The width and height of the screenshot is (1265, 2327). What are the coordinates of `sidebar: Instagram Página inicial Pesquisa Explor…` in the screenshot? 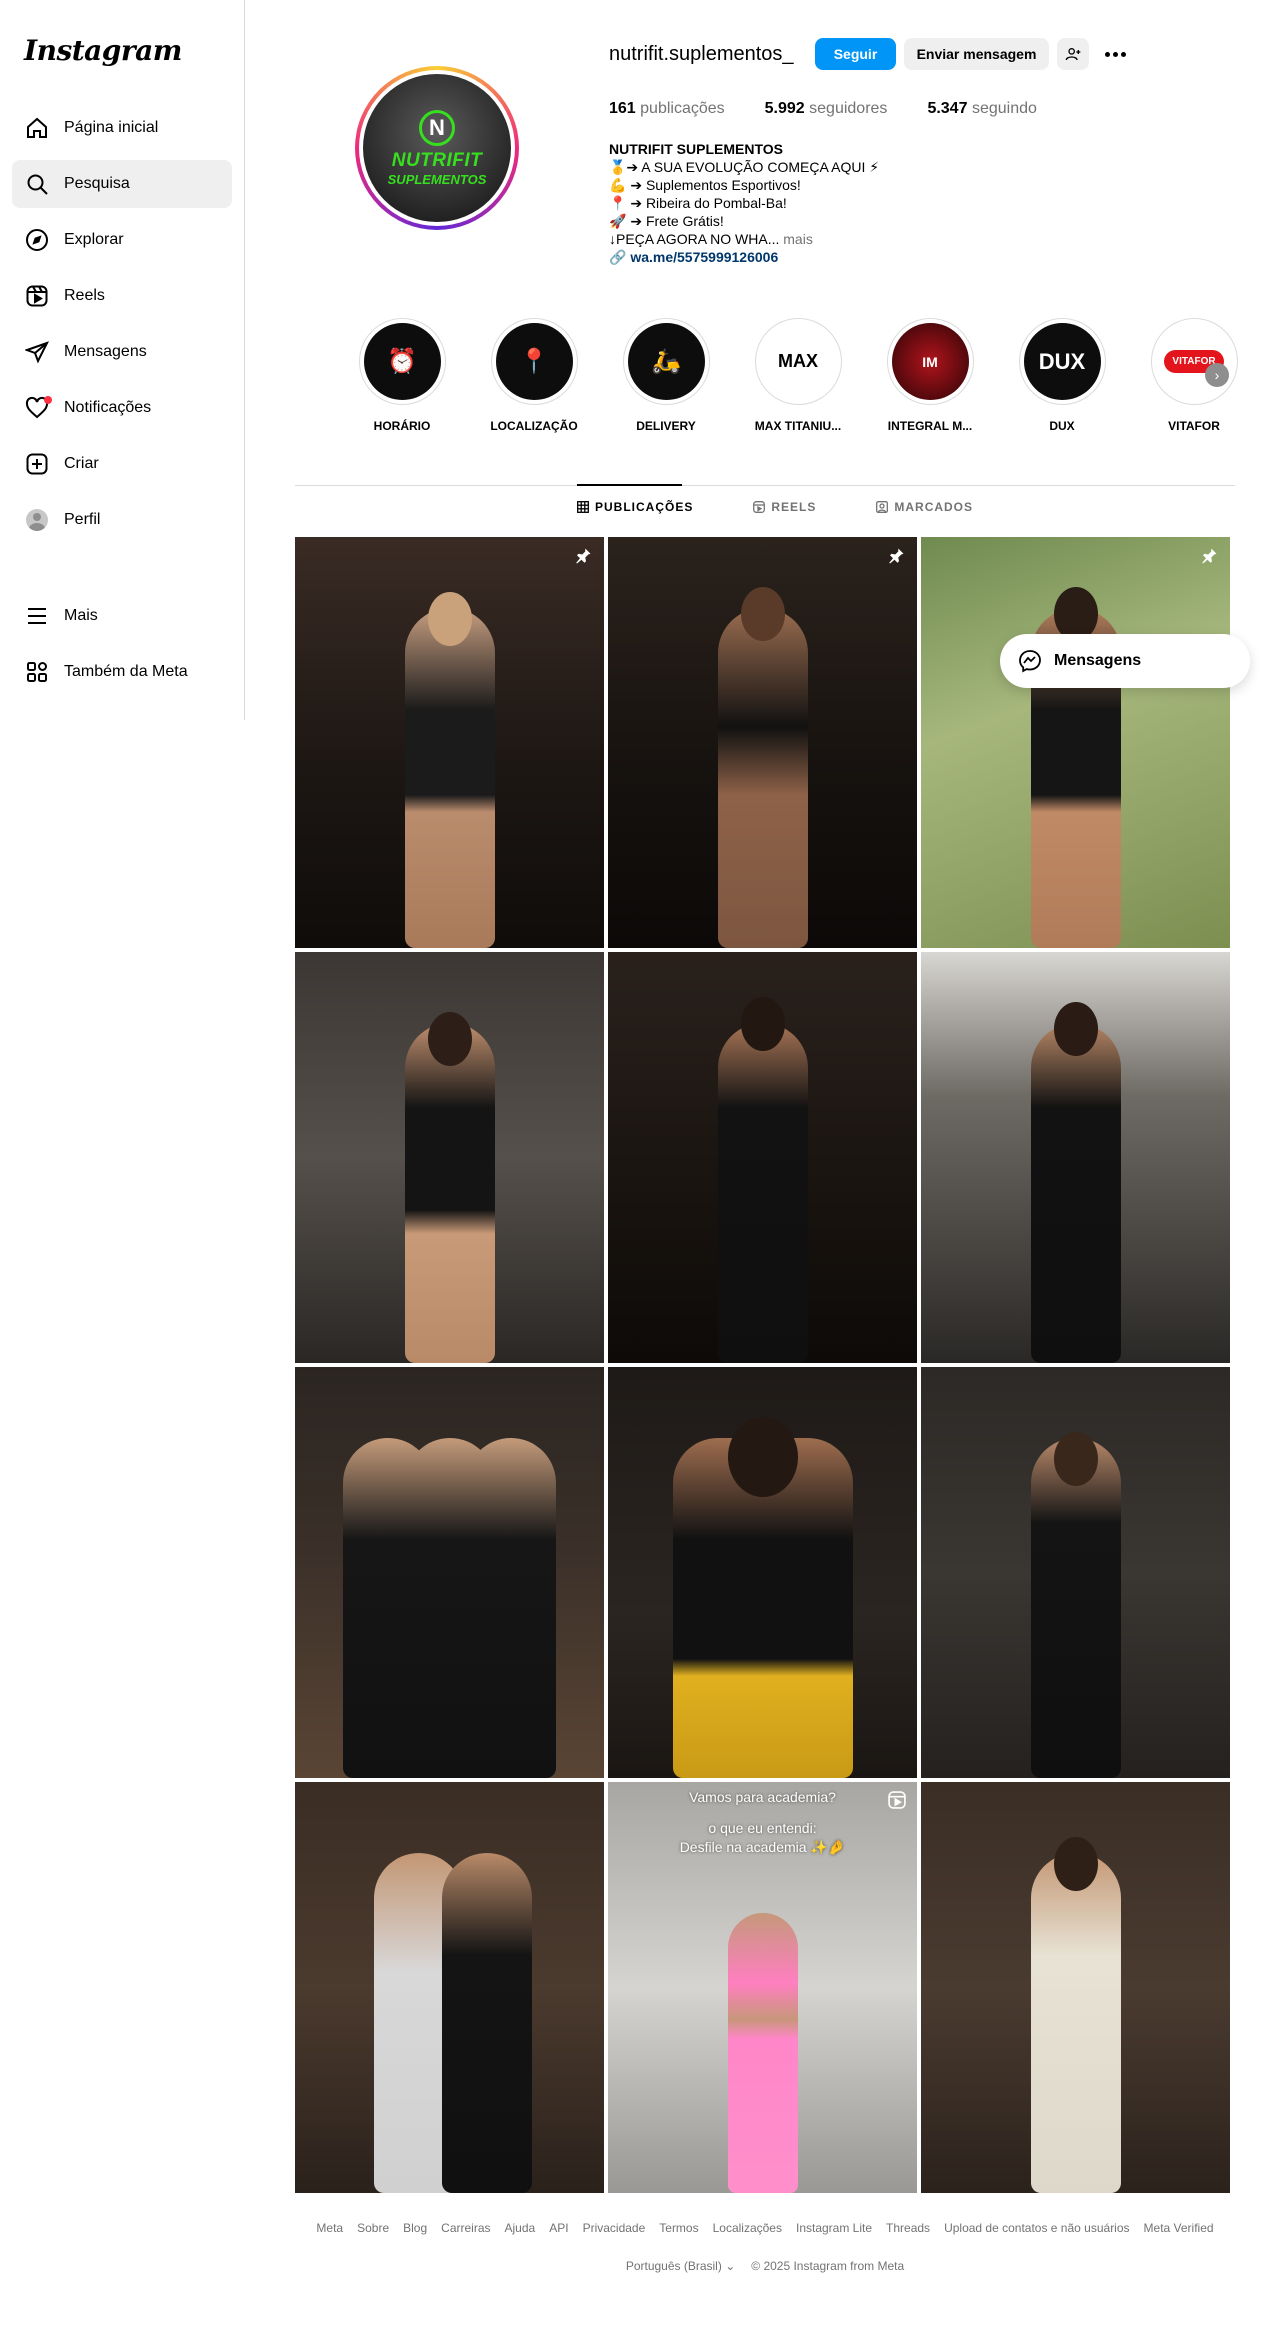 It's located at (122, 360).